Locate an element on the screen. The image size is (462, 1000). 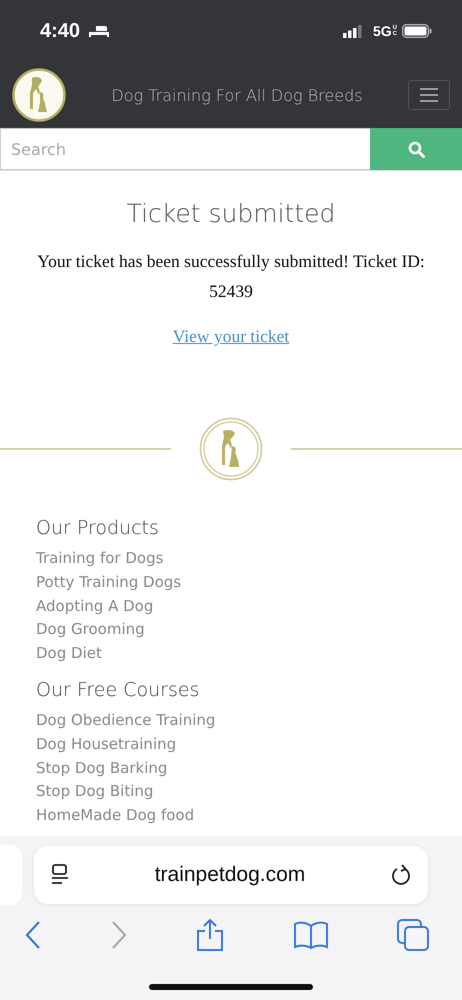
confirmation-message: Your ticket has been successfully submitted! Ticket ID: 52439 is located at coordinates (231, 276).